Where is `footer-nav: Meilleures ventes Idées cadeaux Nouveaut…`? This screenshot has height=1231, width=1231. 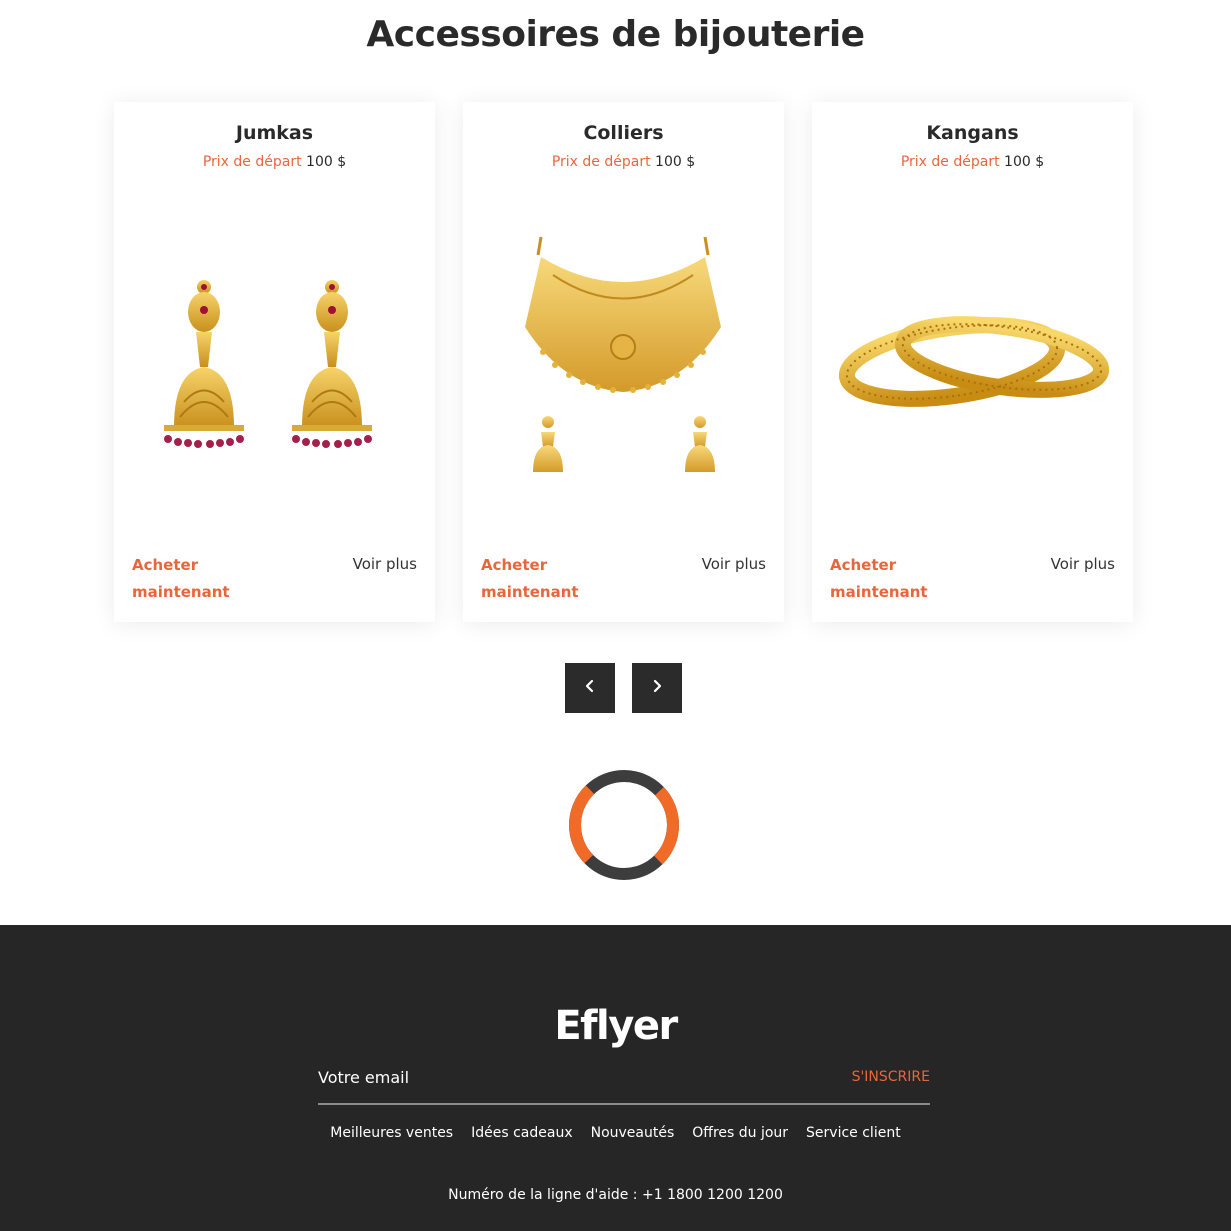
footer-nav: Meilleures ventes Idées cadeaux Nouveaut… is located at coordinates (615, 1133).